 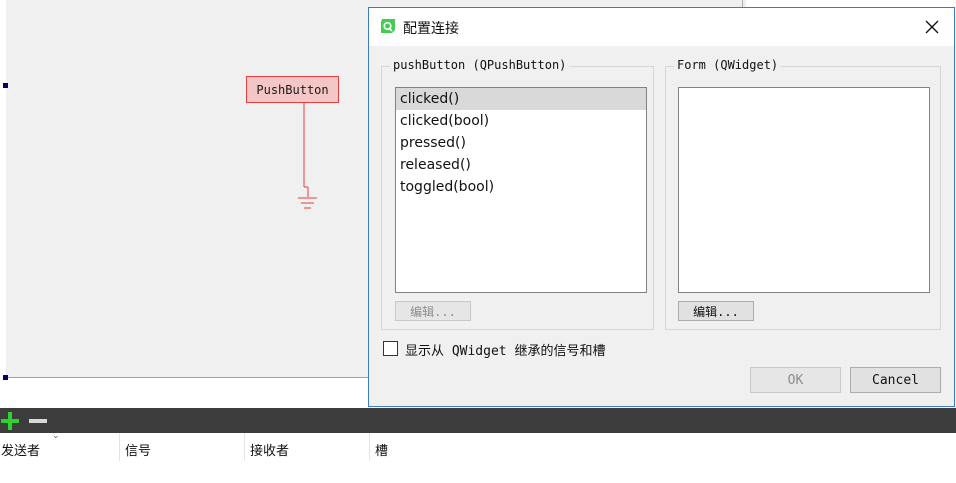 What do you see at coordinates (21, 451) in the screenshot?
I see `column-sender-label: 发送者` at bounding box center [21, 451].